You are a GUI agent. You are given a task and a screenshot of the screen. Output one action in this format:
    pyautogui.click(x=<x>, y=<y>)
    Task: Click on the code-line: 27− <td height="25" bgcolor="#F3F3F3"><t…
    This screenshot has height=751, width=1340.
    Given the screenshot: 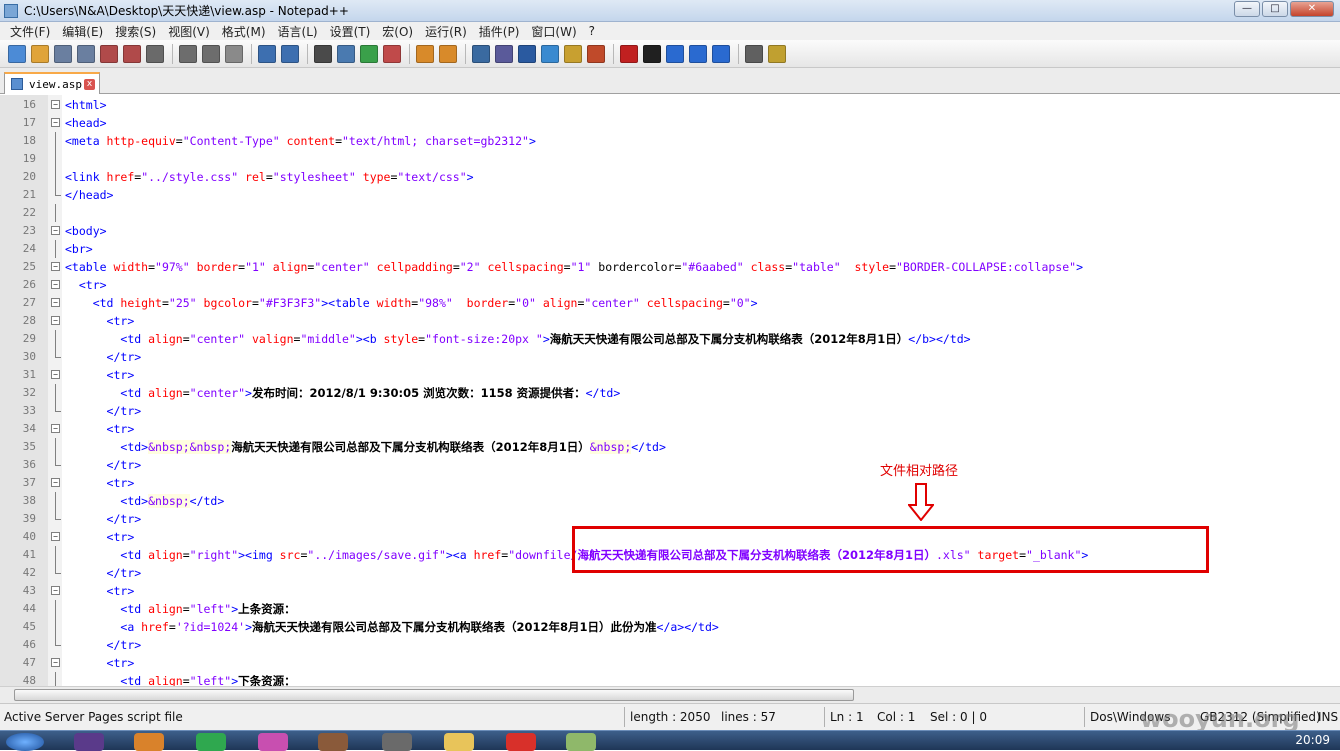 What is the action you would take?
    pyautogui.click(x=670, y=303)
    